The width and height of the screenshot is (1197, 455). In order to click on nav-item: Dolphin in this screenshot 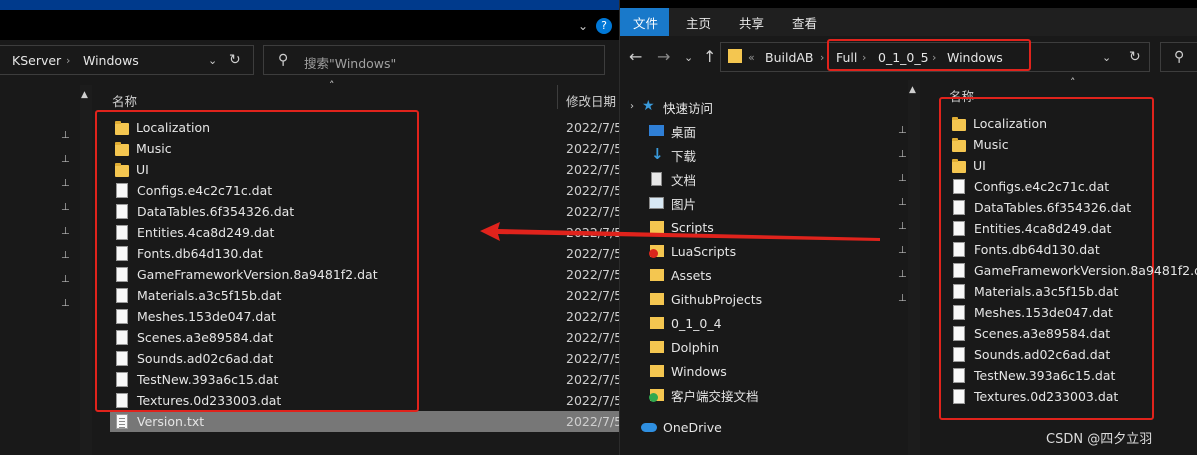, I will do `click(684, 347)`.